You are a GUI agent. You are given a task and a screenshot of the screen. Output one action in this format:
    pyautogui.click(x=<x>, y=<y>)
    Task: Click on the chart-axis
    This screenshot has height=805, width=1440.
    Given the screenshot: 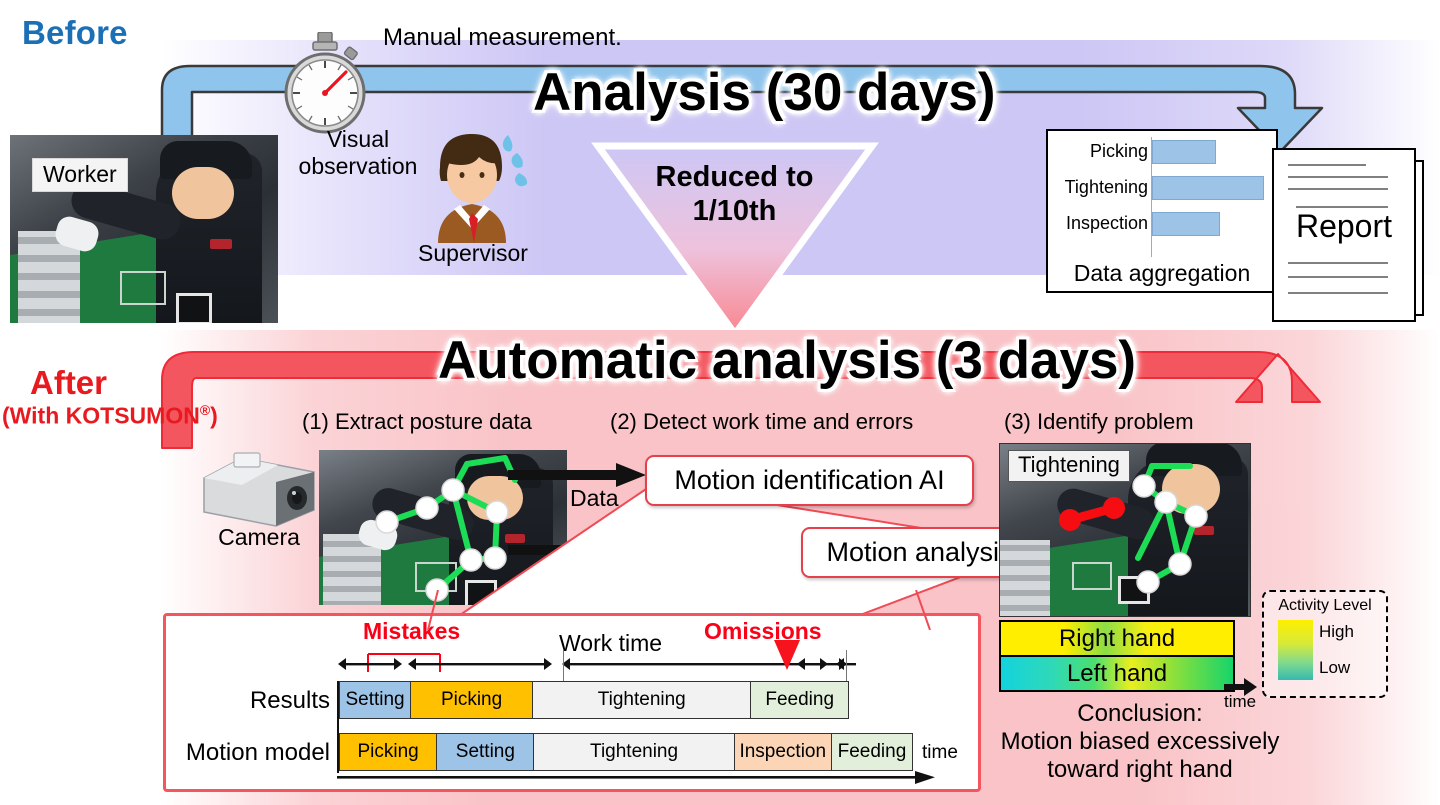 What is the action you would take?
    pyautogui.click(x=1151, y=197)
    